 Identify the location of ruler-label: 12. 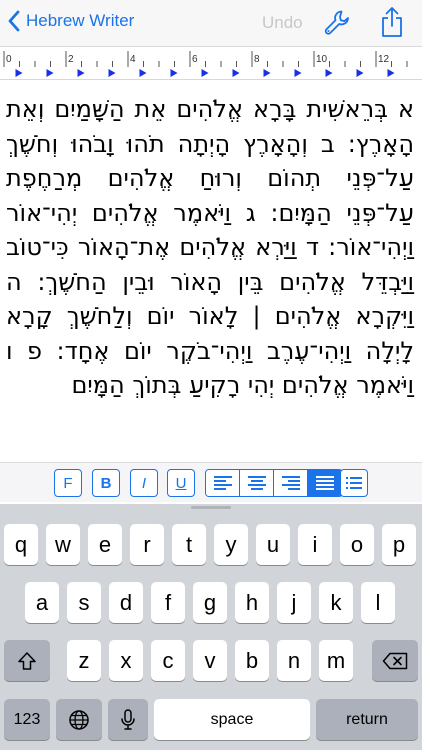
(384, 59).